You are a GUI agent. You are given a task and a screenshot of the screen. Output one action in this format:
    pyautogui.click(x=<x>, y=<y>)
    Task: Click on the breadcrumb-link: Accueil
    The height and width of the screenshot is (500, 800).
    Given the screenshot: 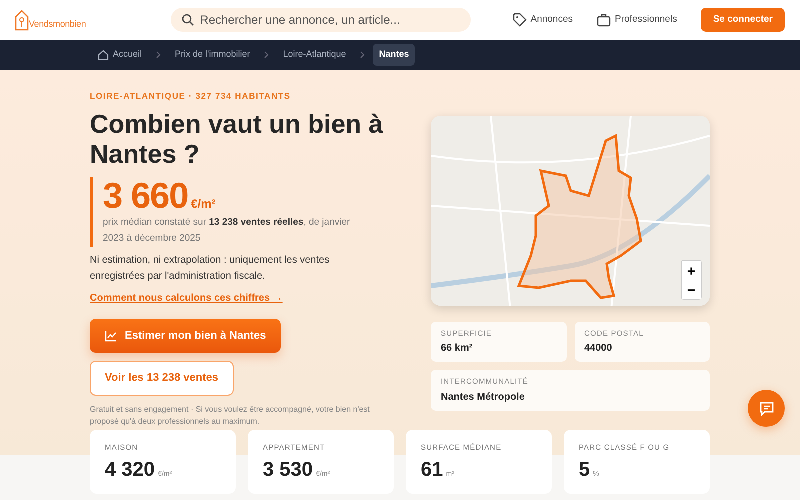 What is the action you would take?
    pyautogui.click(x=120, y=55)
    